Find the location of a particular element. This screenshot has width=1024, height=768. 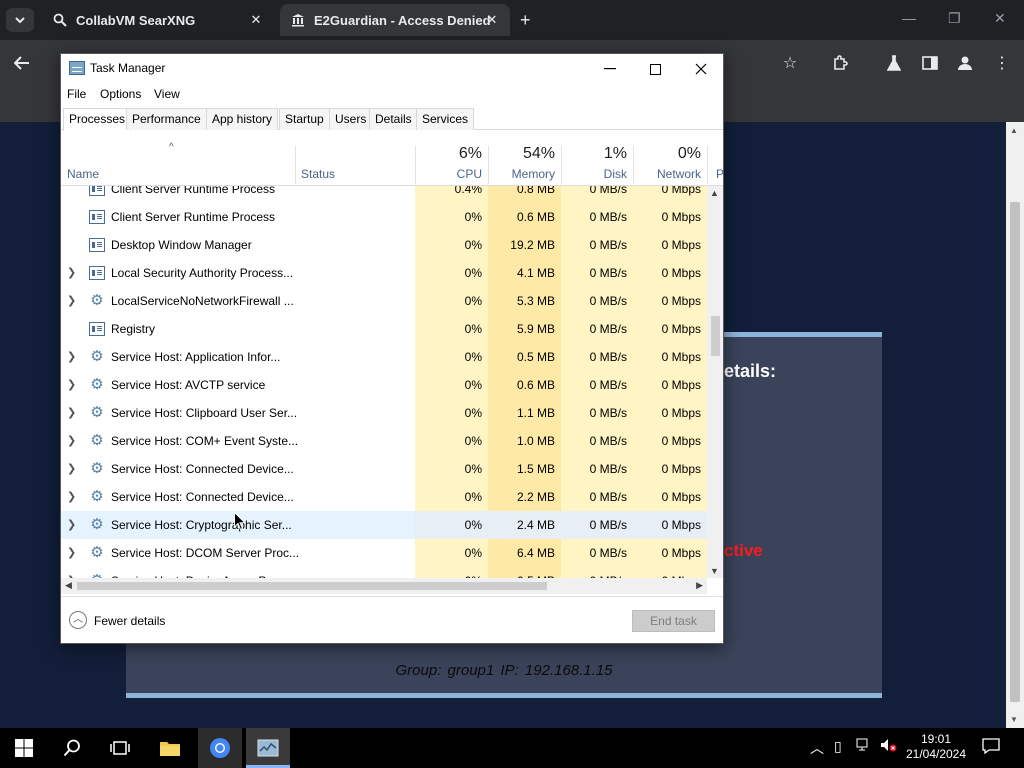

profile-icon is located at coordinates (965, 63).